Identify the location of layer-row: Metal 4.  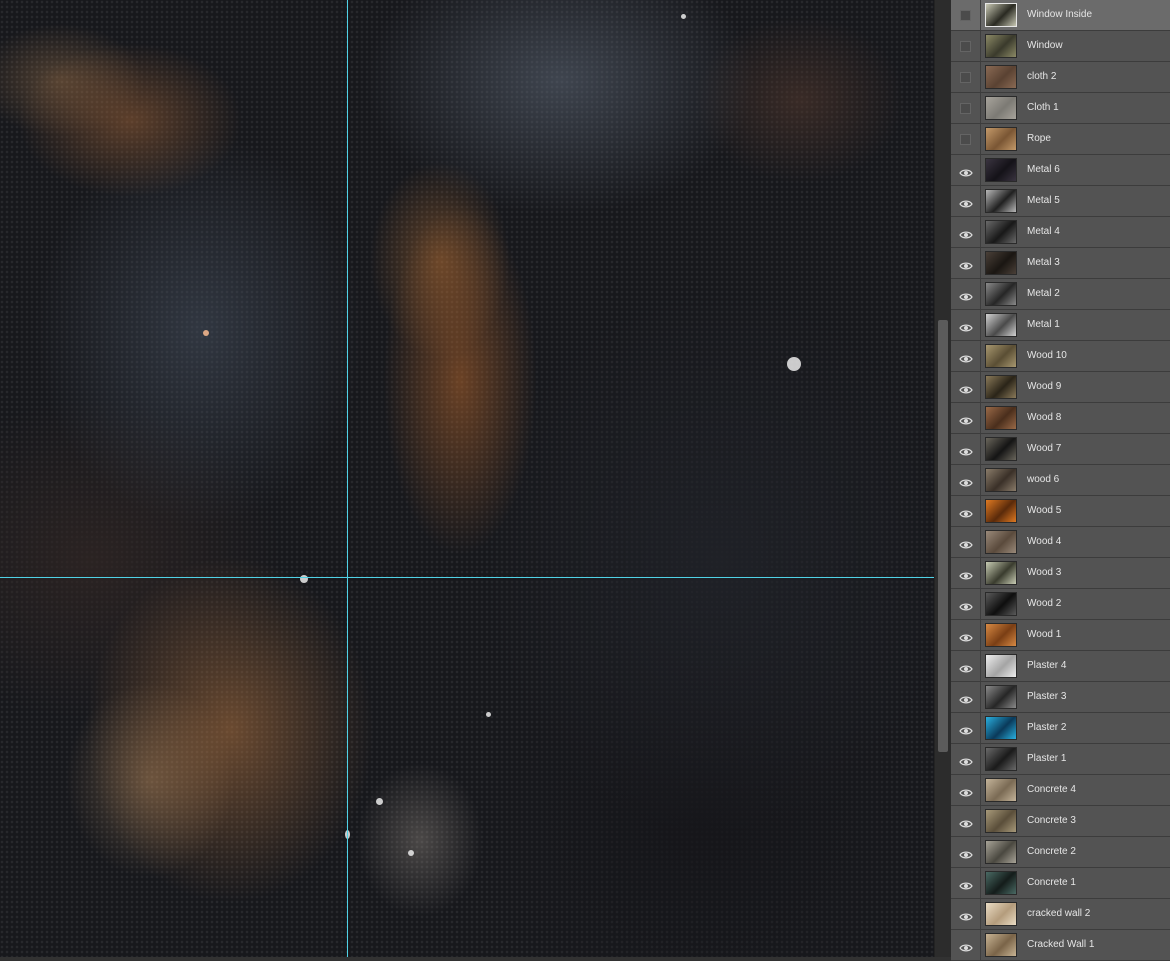
(1060, 232).